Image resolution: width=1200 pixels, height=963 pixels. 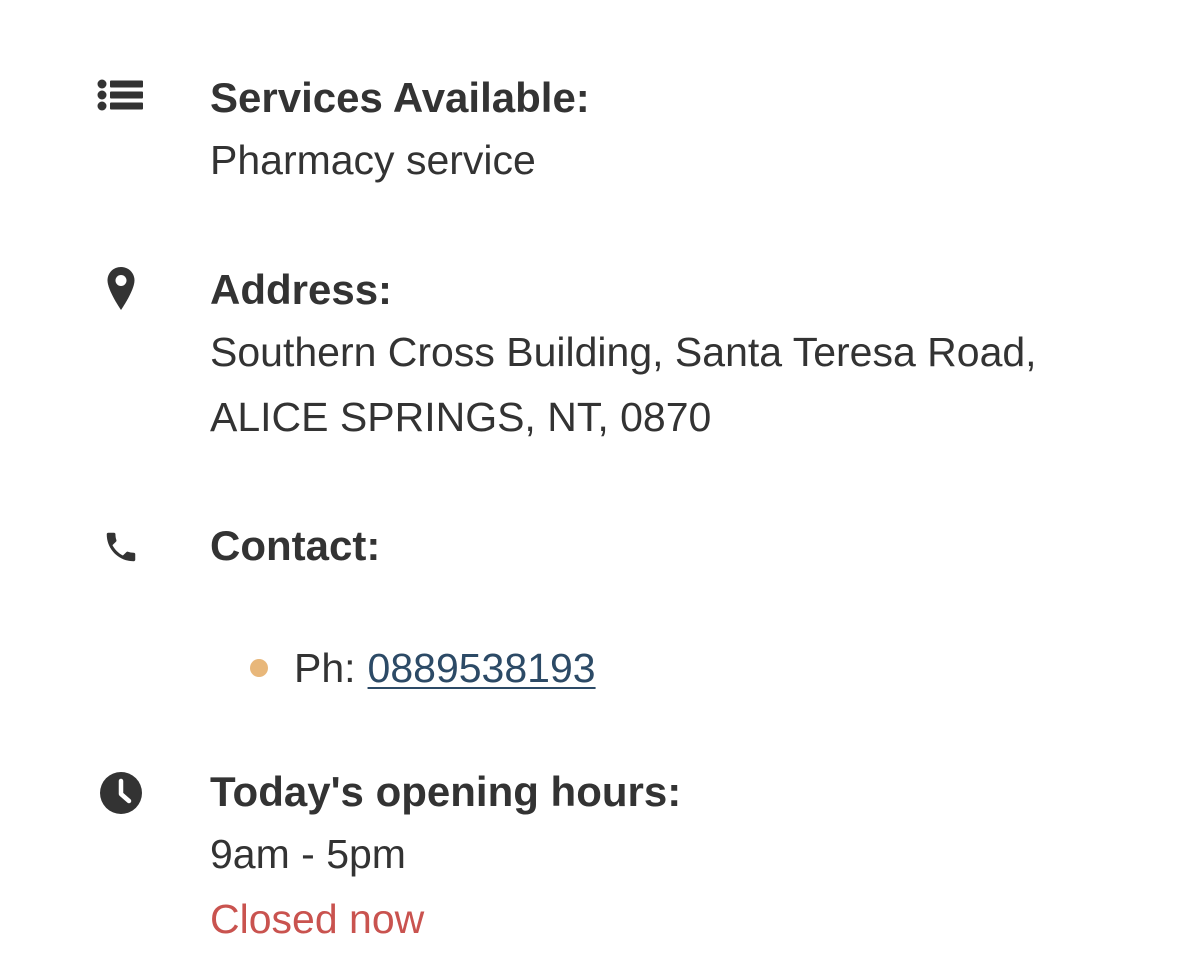 I want to click on open-status: Closed now, so click(x=317, y=919).